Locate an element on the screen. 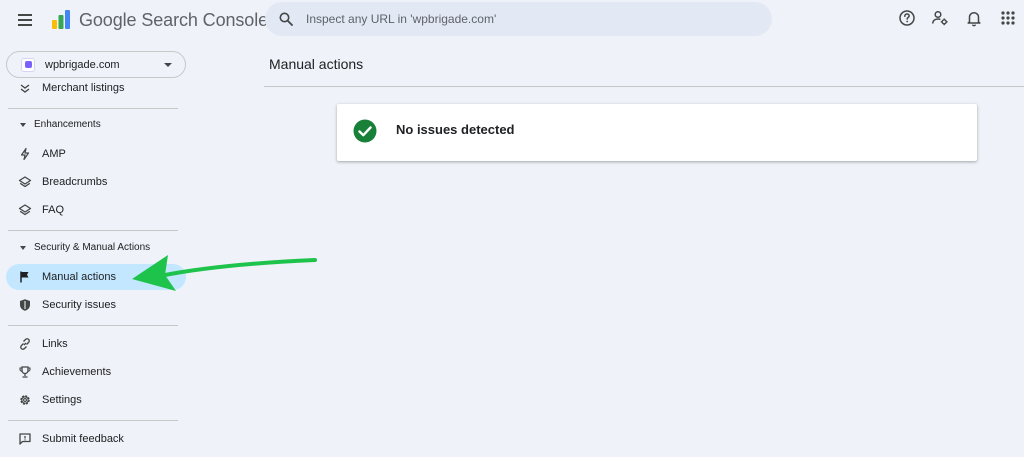  status-message: No issues detected is located at coordinates (455, 129).